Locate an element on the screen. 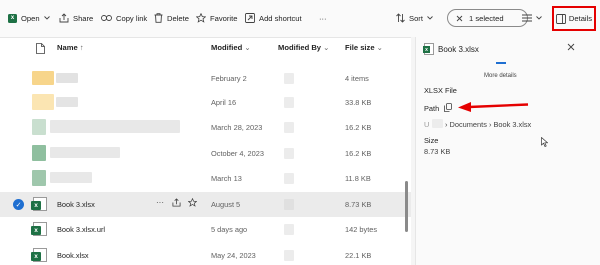 This screenshot has width=600, height=265. list-item: March 28, 2023 16.2 KB is located at coordinates (205, 127).